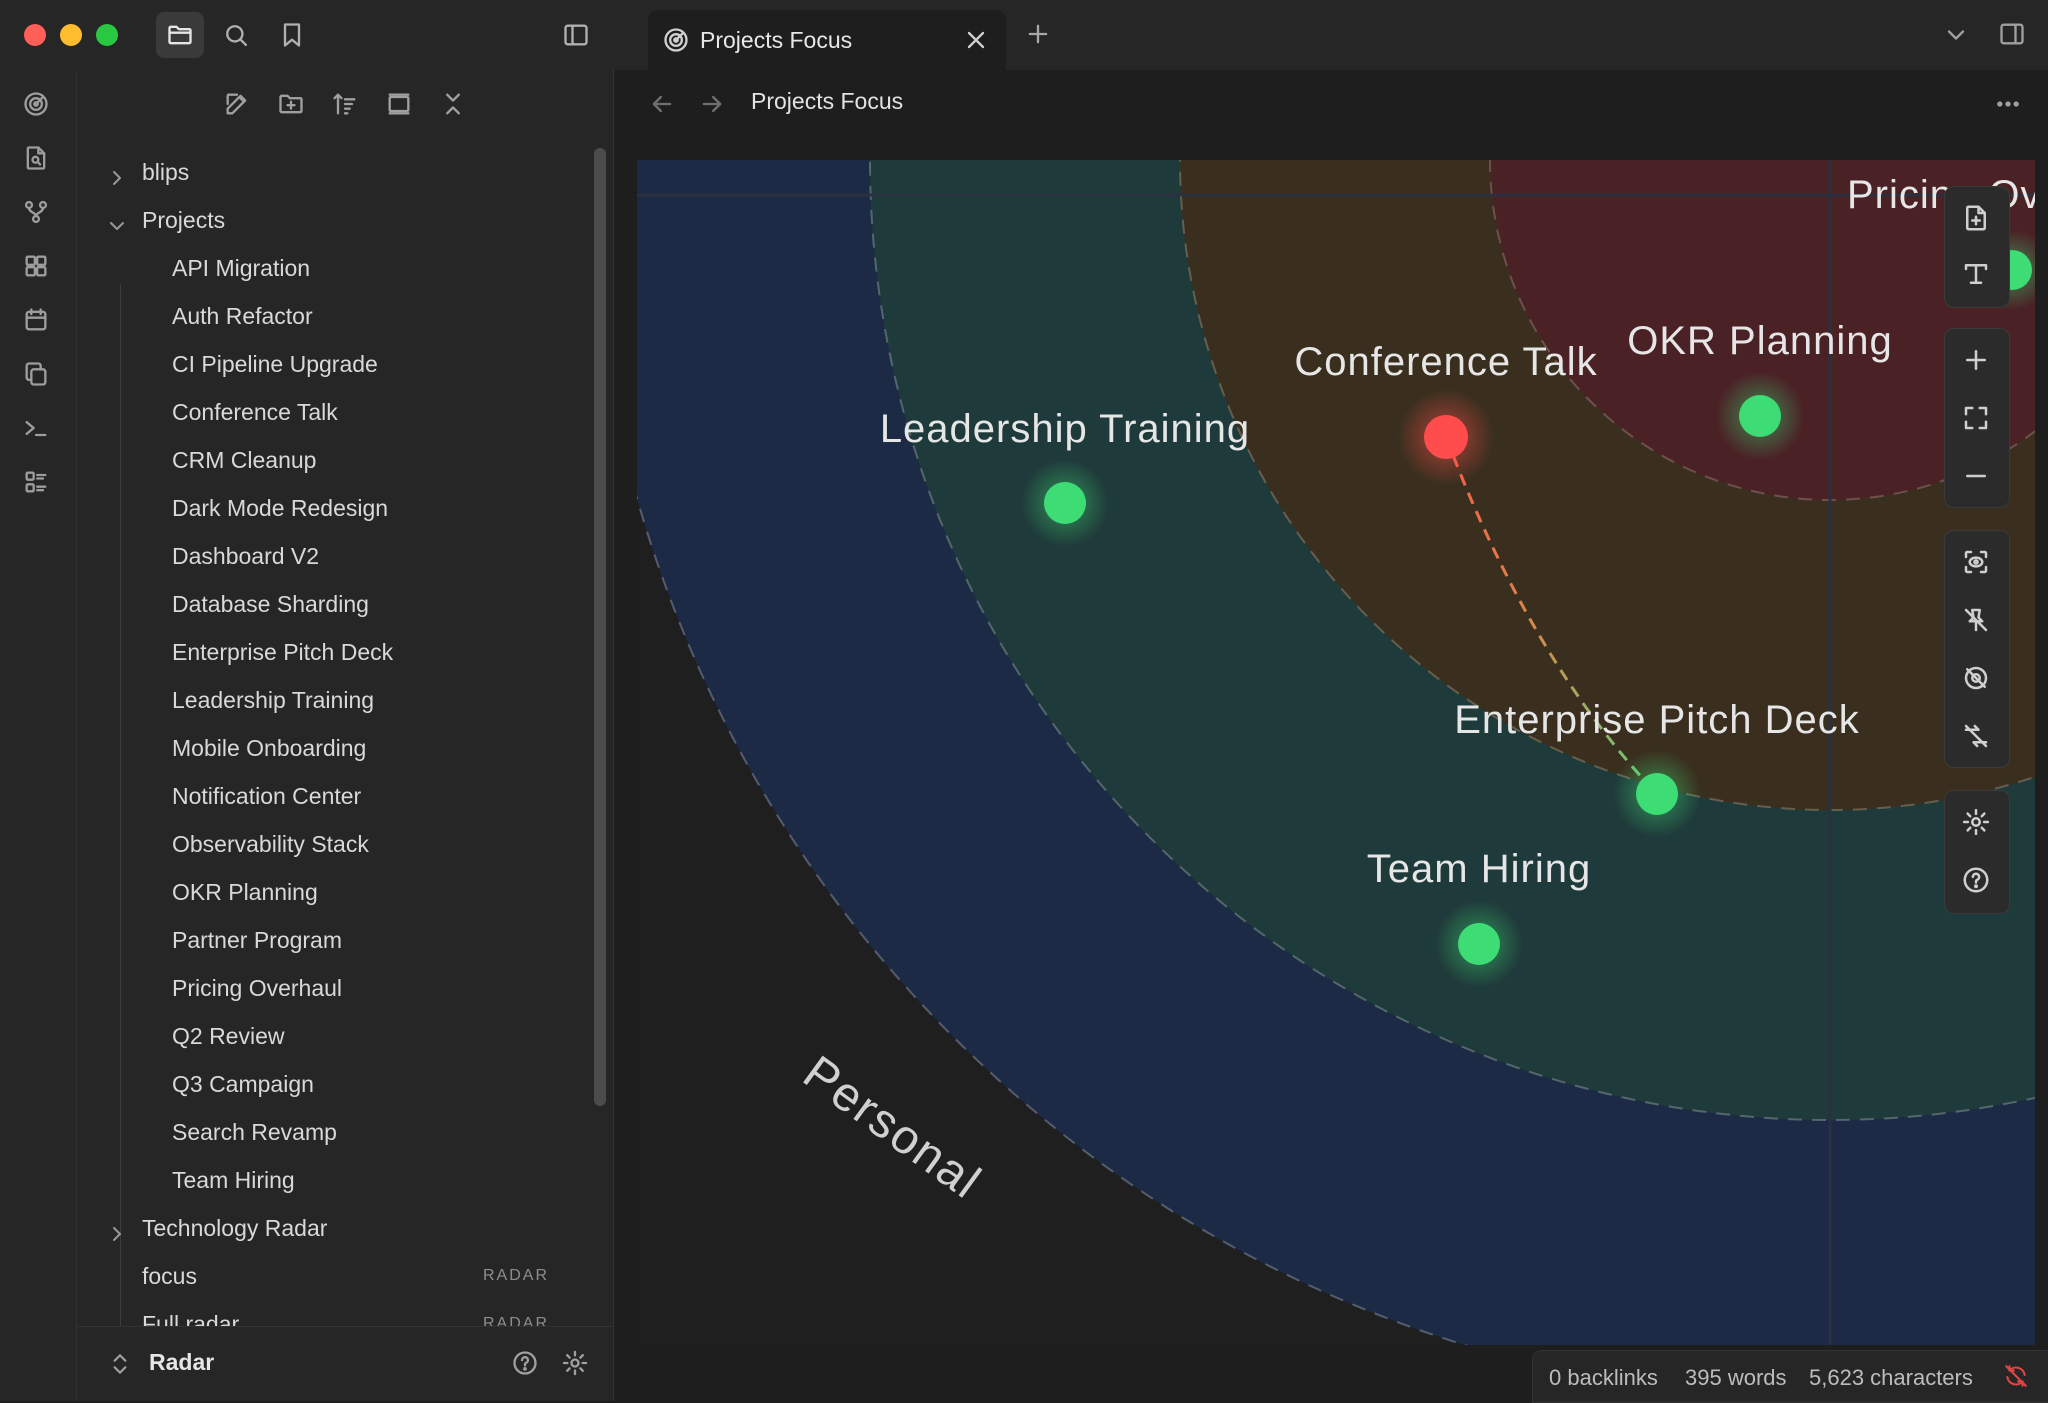 Image resolution: width=2048 pixels, height=1403 pixels. Describe the element at coordinates (575, 1363) in the screenshot. I see `gear-icon` at that location.